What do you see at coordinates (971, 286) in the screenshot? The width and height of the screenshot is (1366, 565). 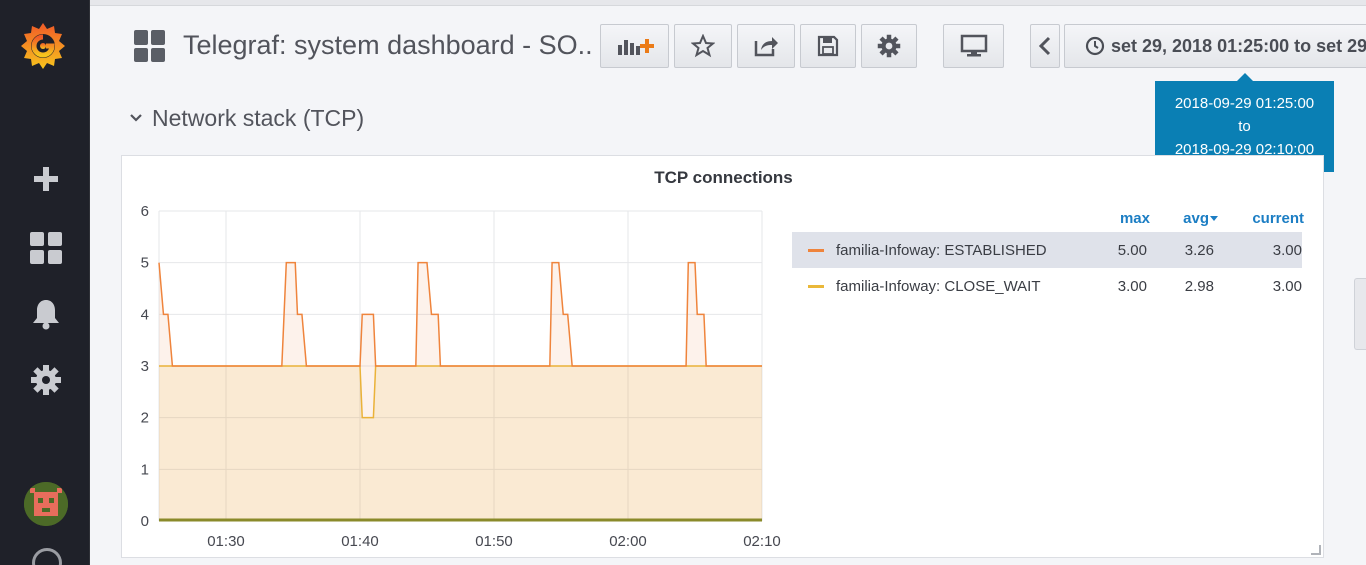 I see `series-name: familia-Infoway: CLOSE_WAIT` at bounding box center [971, 286].